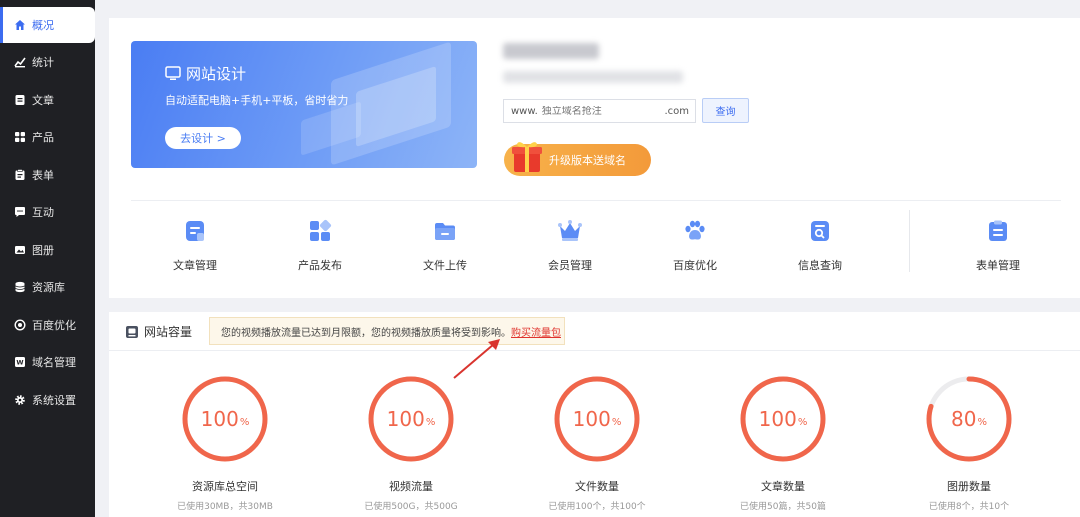 The image size is (1080, 517). I want to click on gauge-detail: 已使用50篇，共50篇, so click(783, 507).